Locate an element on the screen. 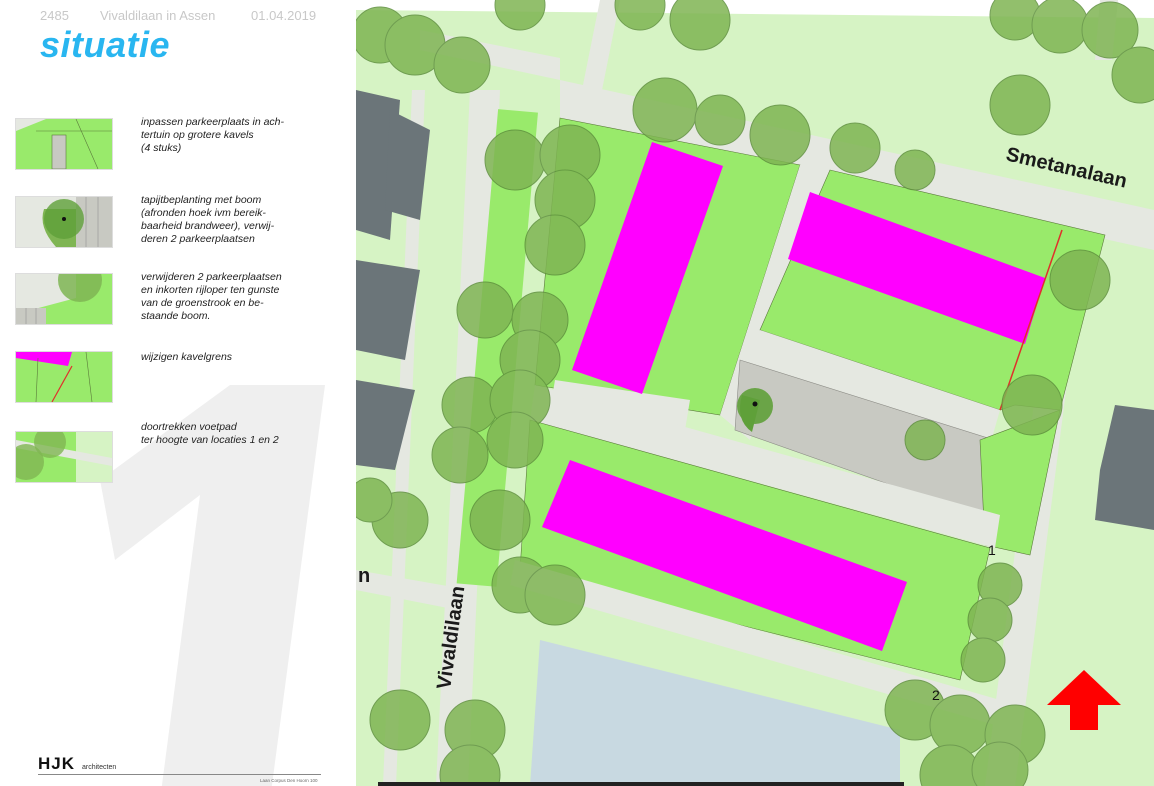  logo-address: Laan Corpus Den Hoorn 100 is located at coordinates (289, 780).